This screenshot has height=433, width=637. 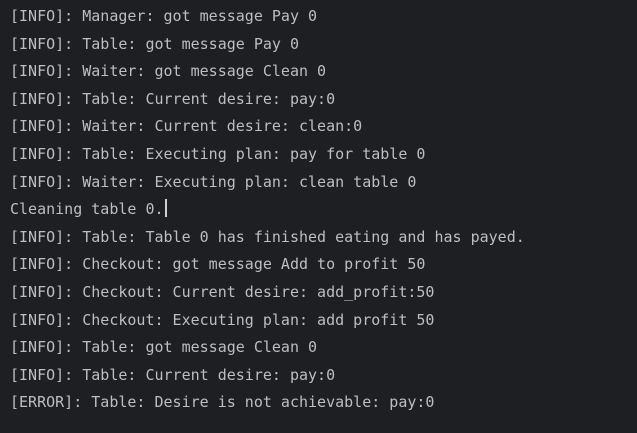 I want to click on log-line: [INFO]: Waiter: Current desire: clean:0, so click(x=186, y=126).